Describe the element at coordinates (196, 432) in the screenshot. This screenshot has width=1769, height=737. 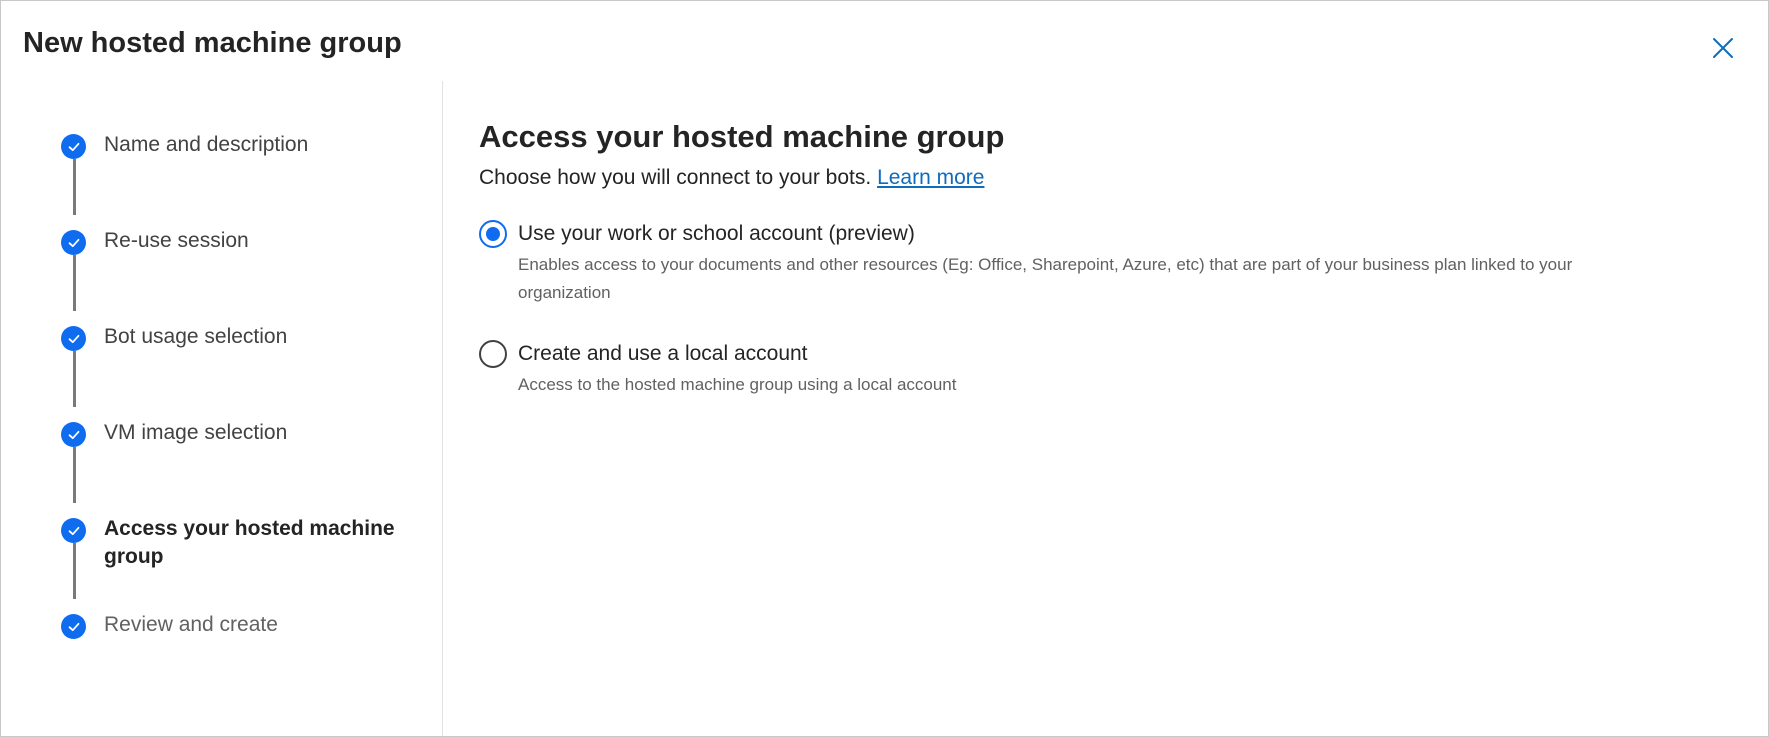
I see `step-label: VM image selection` at that location.